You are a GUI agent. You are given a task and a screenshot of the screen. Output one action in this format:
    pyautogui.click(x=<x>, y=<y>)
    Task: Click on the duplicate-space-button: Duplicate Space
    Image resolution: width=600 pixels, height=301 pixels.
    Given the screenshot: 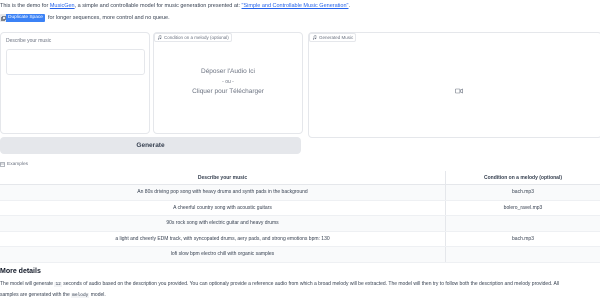 What is the action you would take?
    pyautogui.click(x=22, y=18)
    